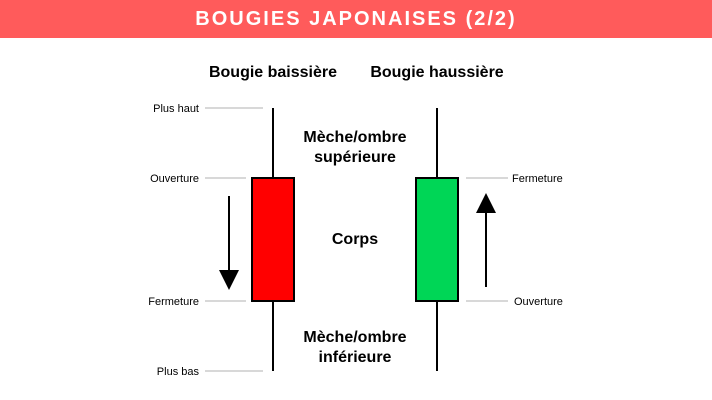 Image resolution: width=712 pixels, height=400 pixels. Describe the element at coordinates (354, 337) in the screenshot. I see `lower-wick-label-line1: Mèche/ombre` at that location.